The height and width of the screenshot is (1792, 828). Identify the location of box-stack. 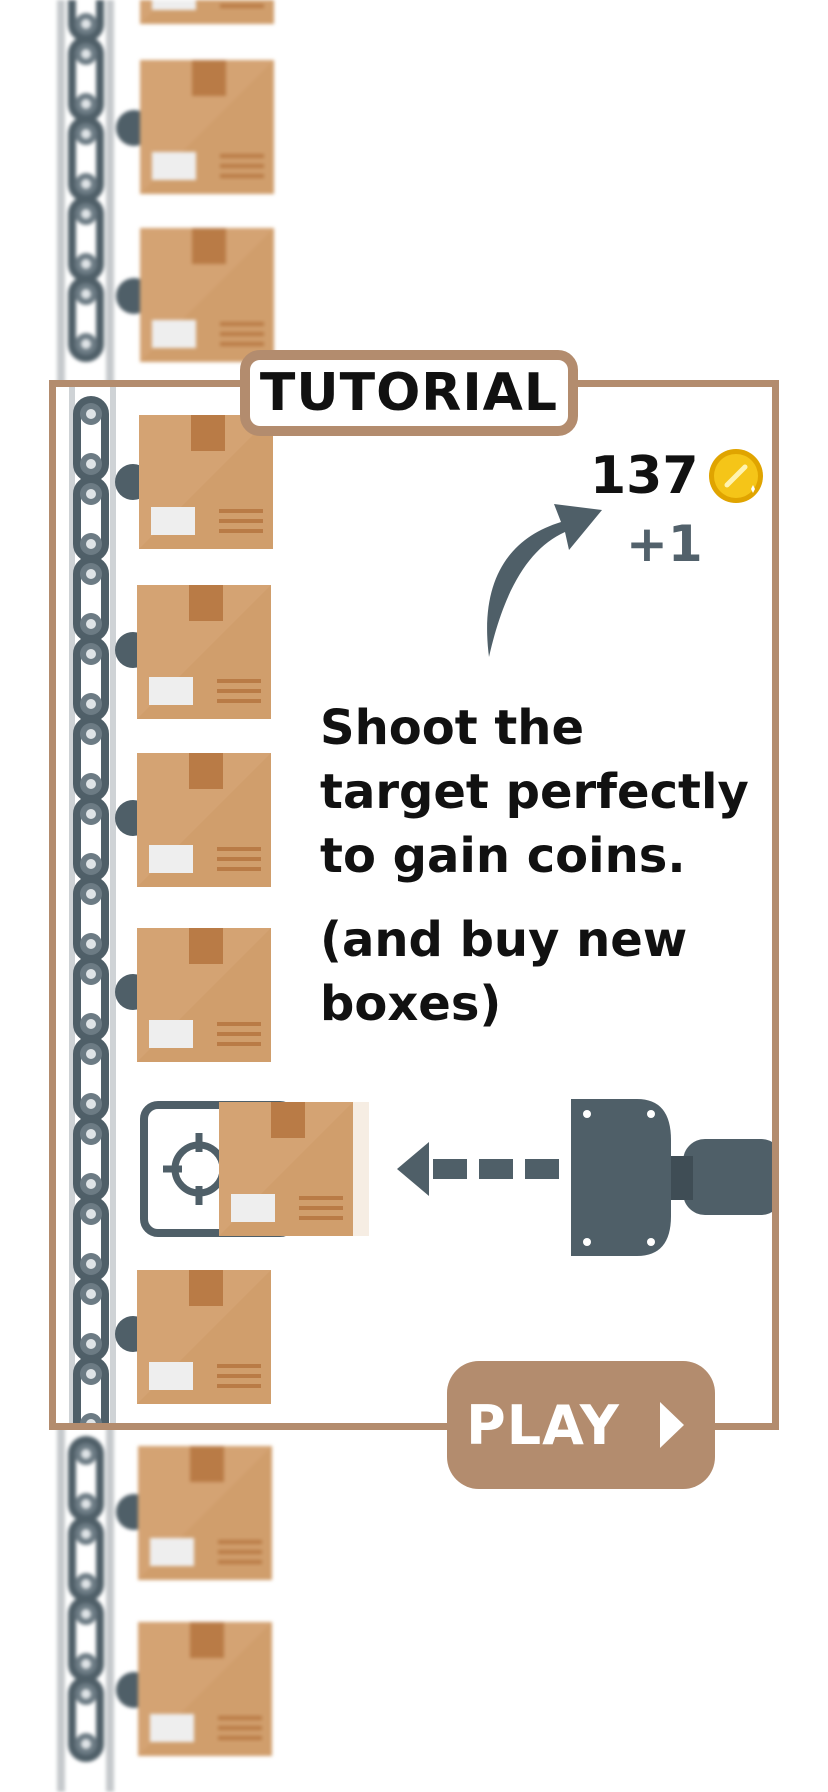
(194, 909).